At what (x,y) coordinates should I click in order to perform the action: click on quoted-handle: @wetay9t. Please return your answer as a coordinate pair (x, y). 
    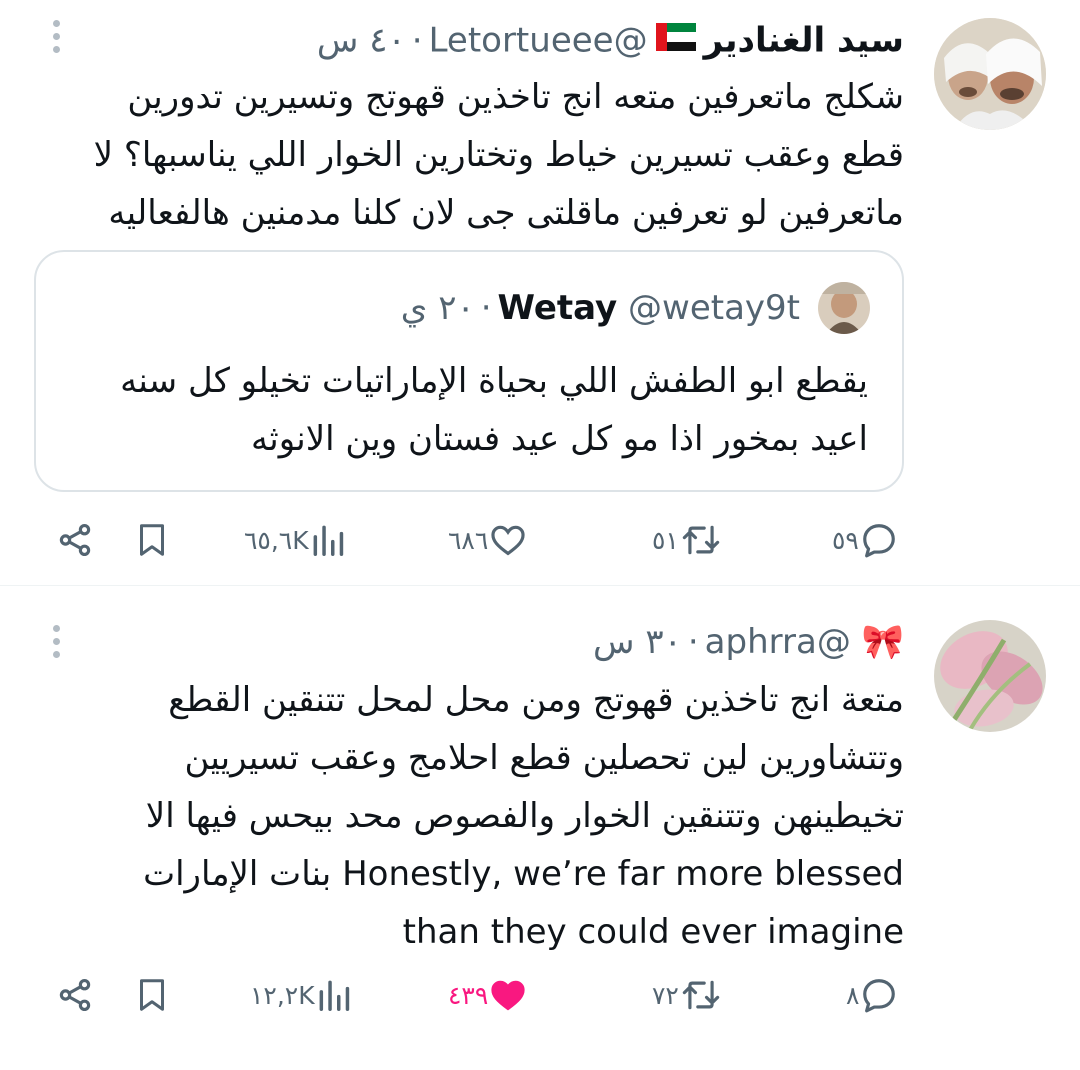
    Looking at the image, I should click on (714, 308).